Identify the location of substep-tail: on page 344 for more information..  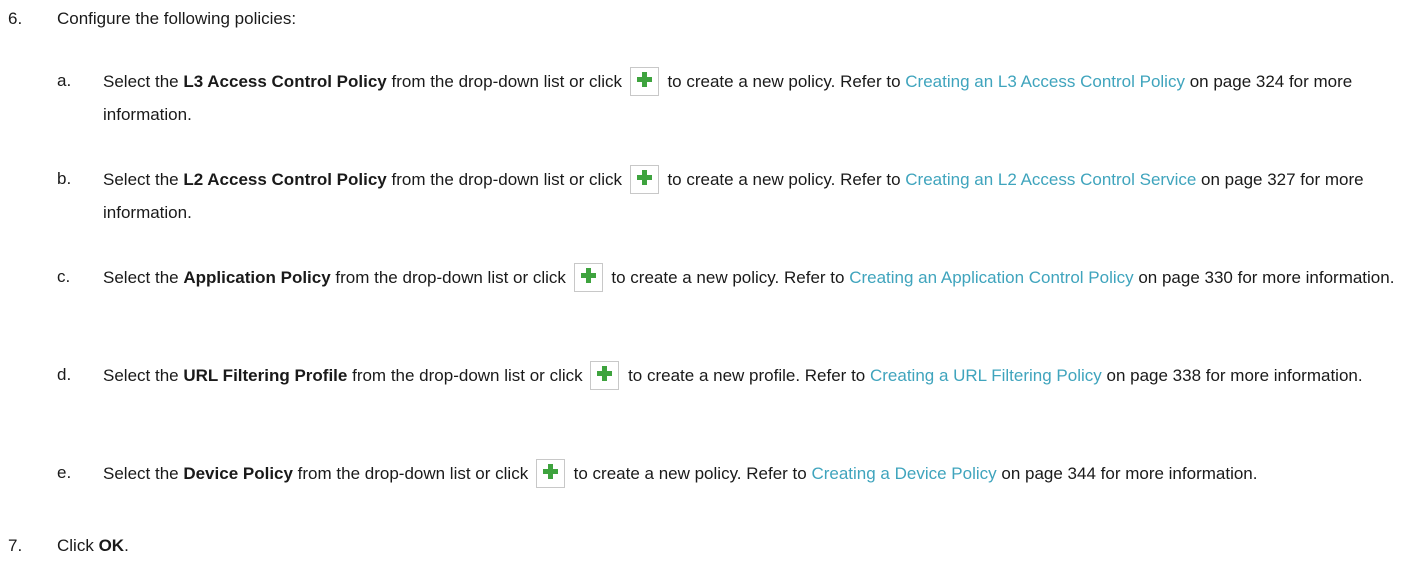
(1127, 473).